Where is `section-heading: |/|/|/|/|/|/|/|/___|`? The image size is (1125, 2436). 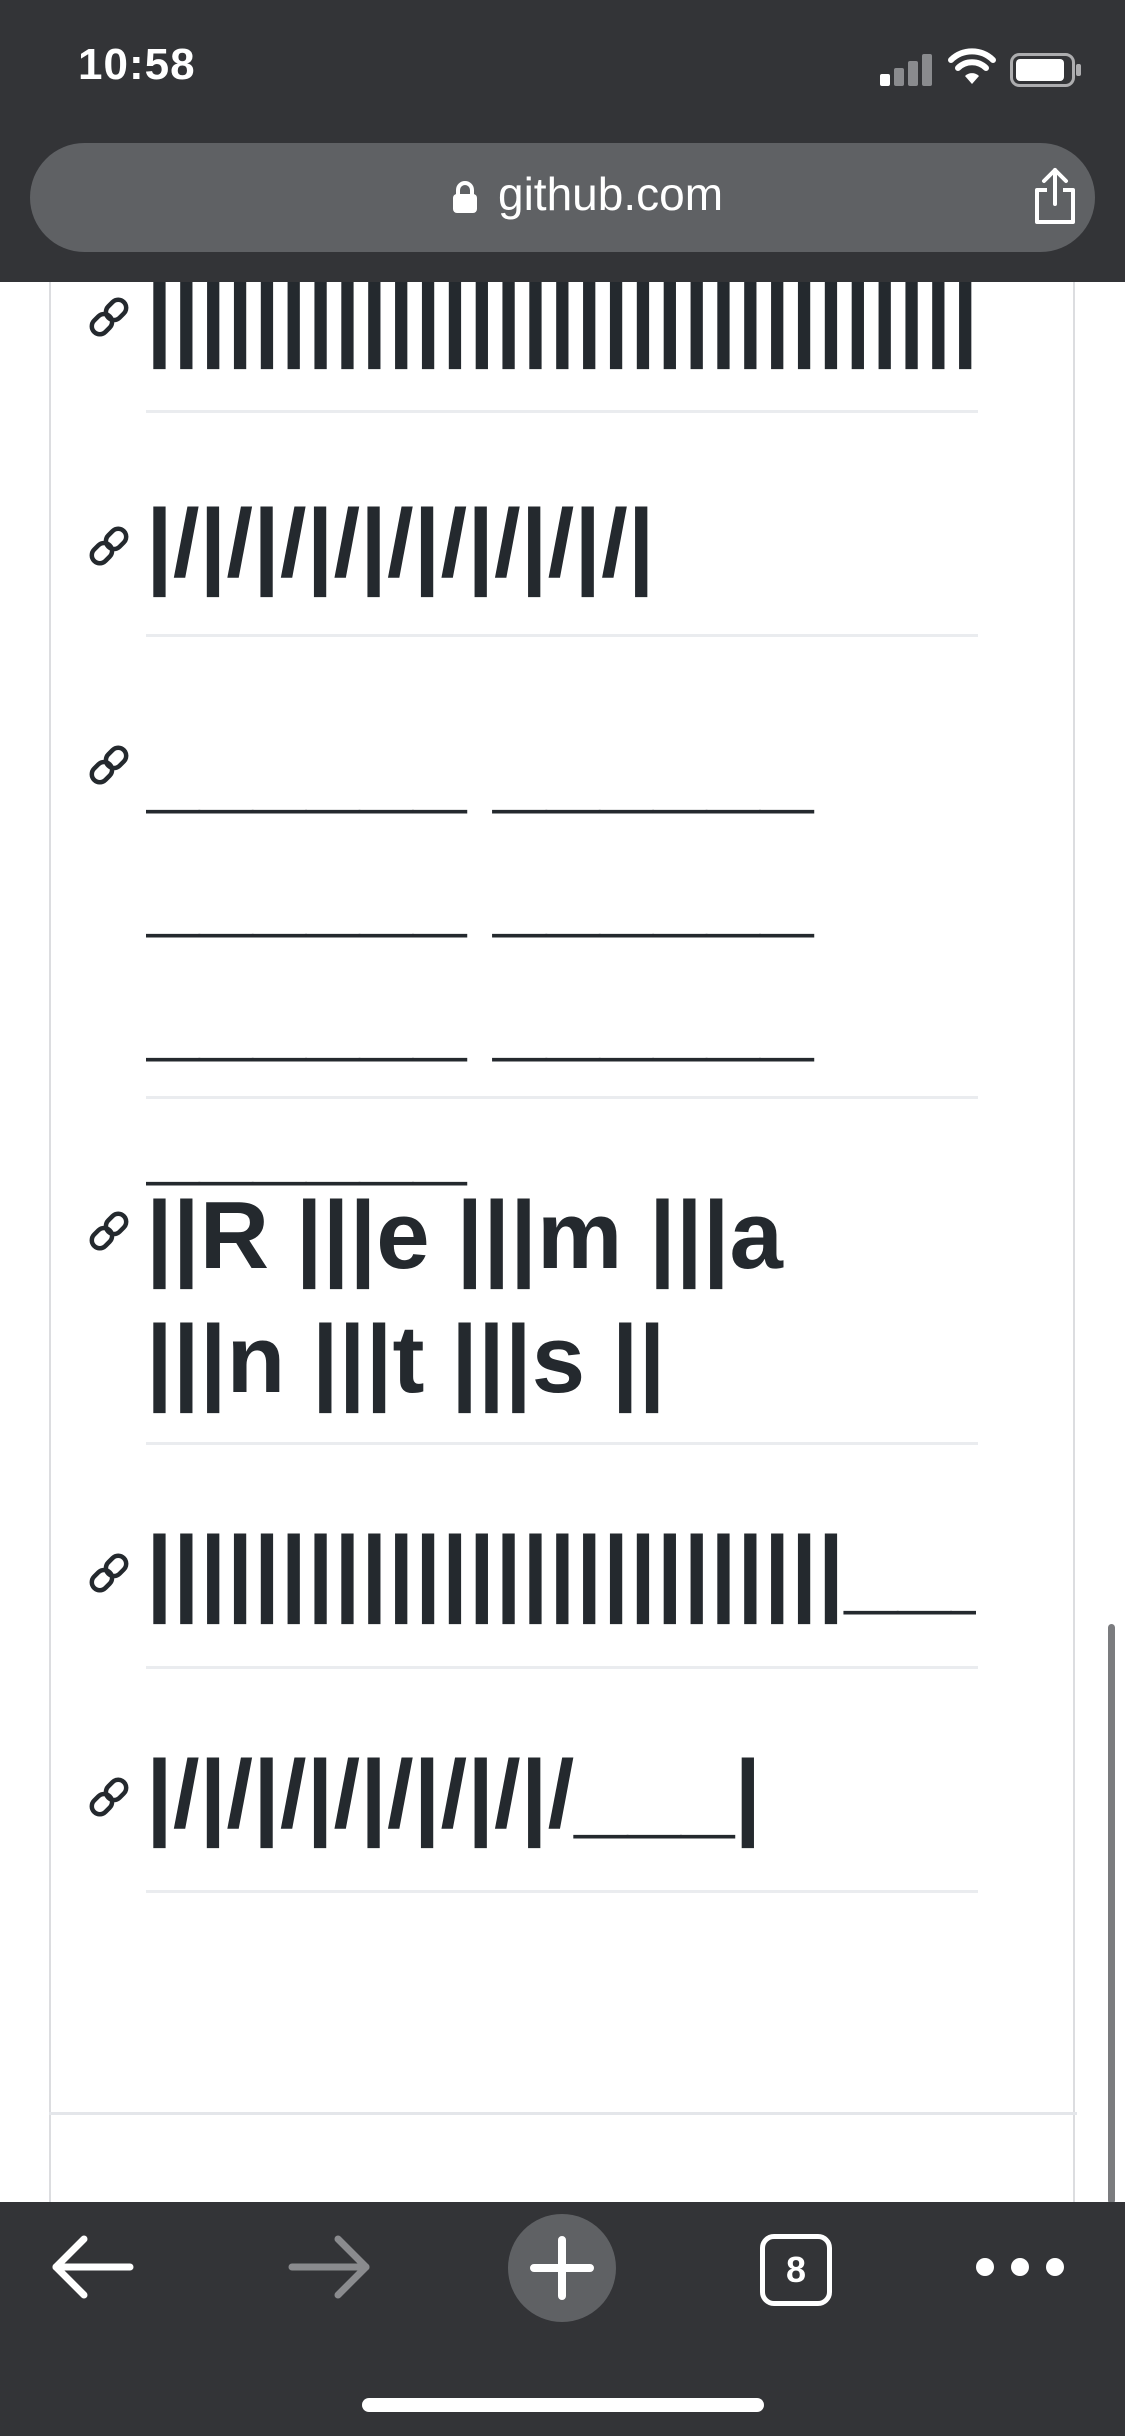
section-heading: |/|/|/|/|/|/|/|/___| is located at coordinates (454, 1794).